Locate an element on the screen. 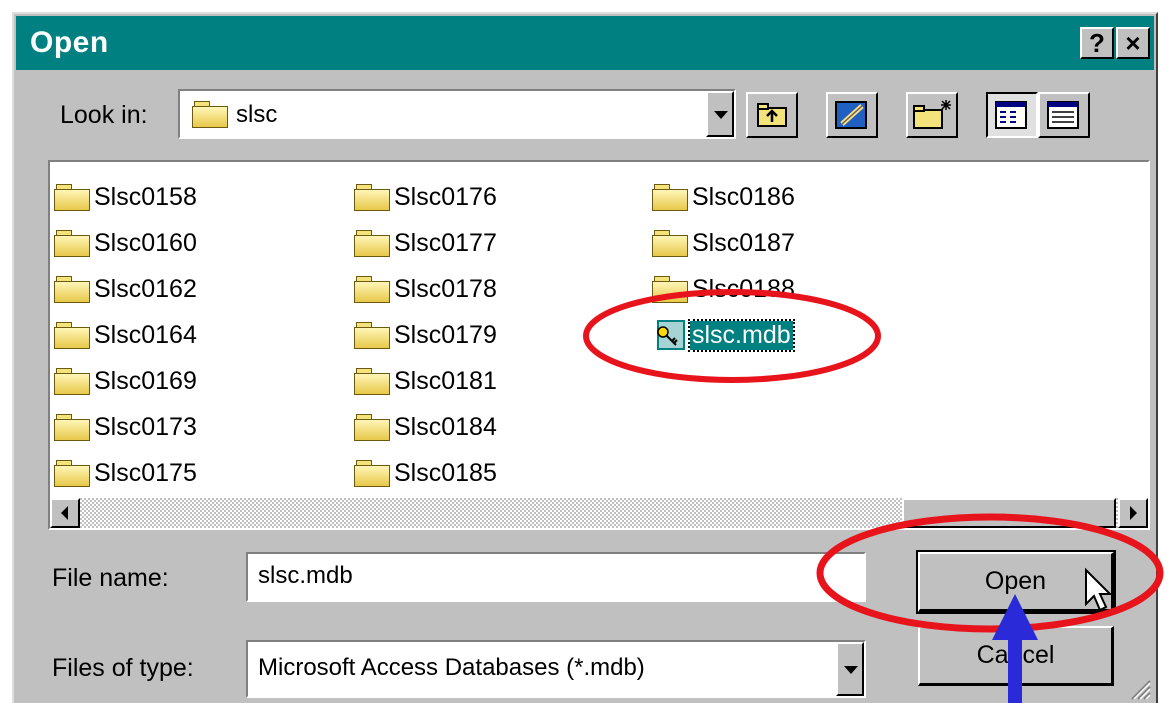 Image resolution: width=1168 pixels, height=703 pixels. list-item: Slsc0178 is located at coordinates (425, 289).